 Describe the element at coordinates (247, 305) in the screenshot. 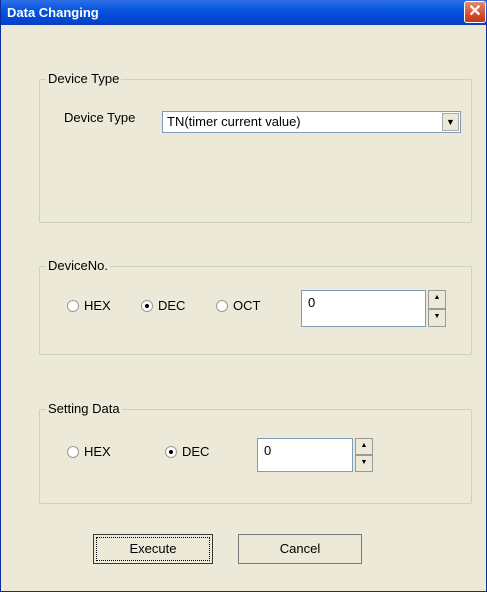

I see `device-no-oct-label: OCT` at that location.